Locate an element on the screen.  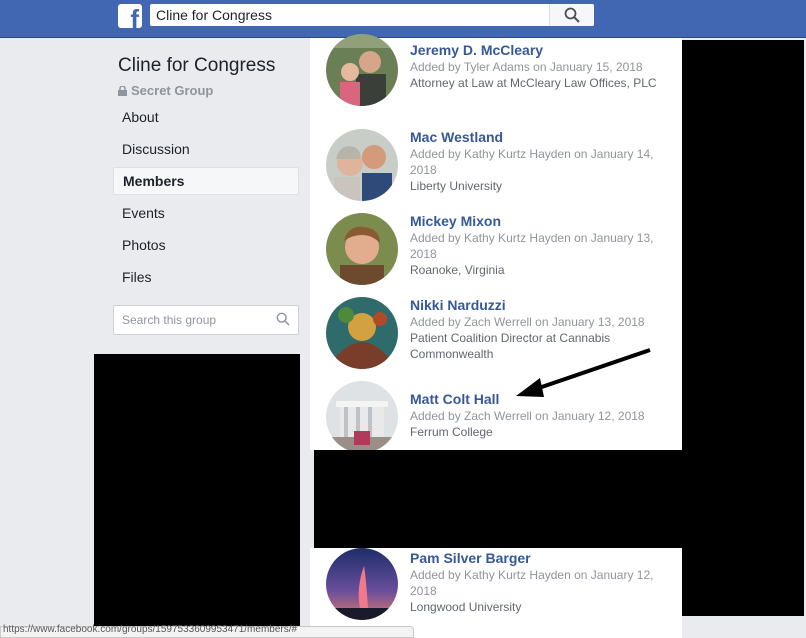
member-detail: Ferrum College is located at coordinates (451, 432).